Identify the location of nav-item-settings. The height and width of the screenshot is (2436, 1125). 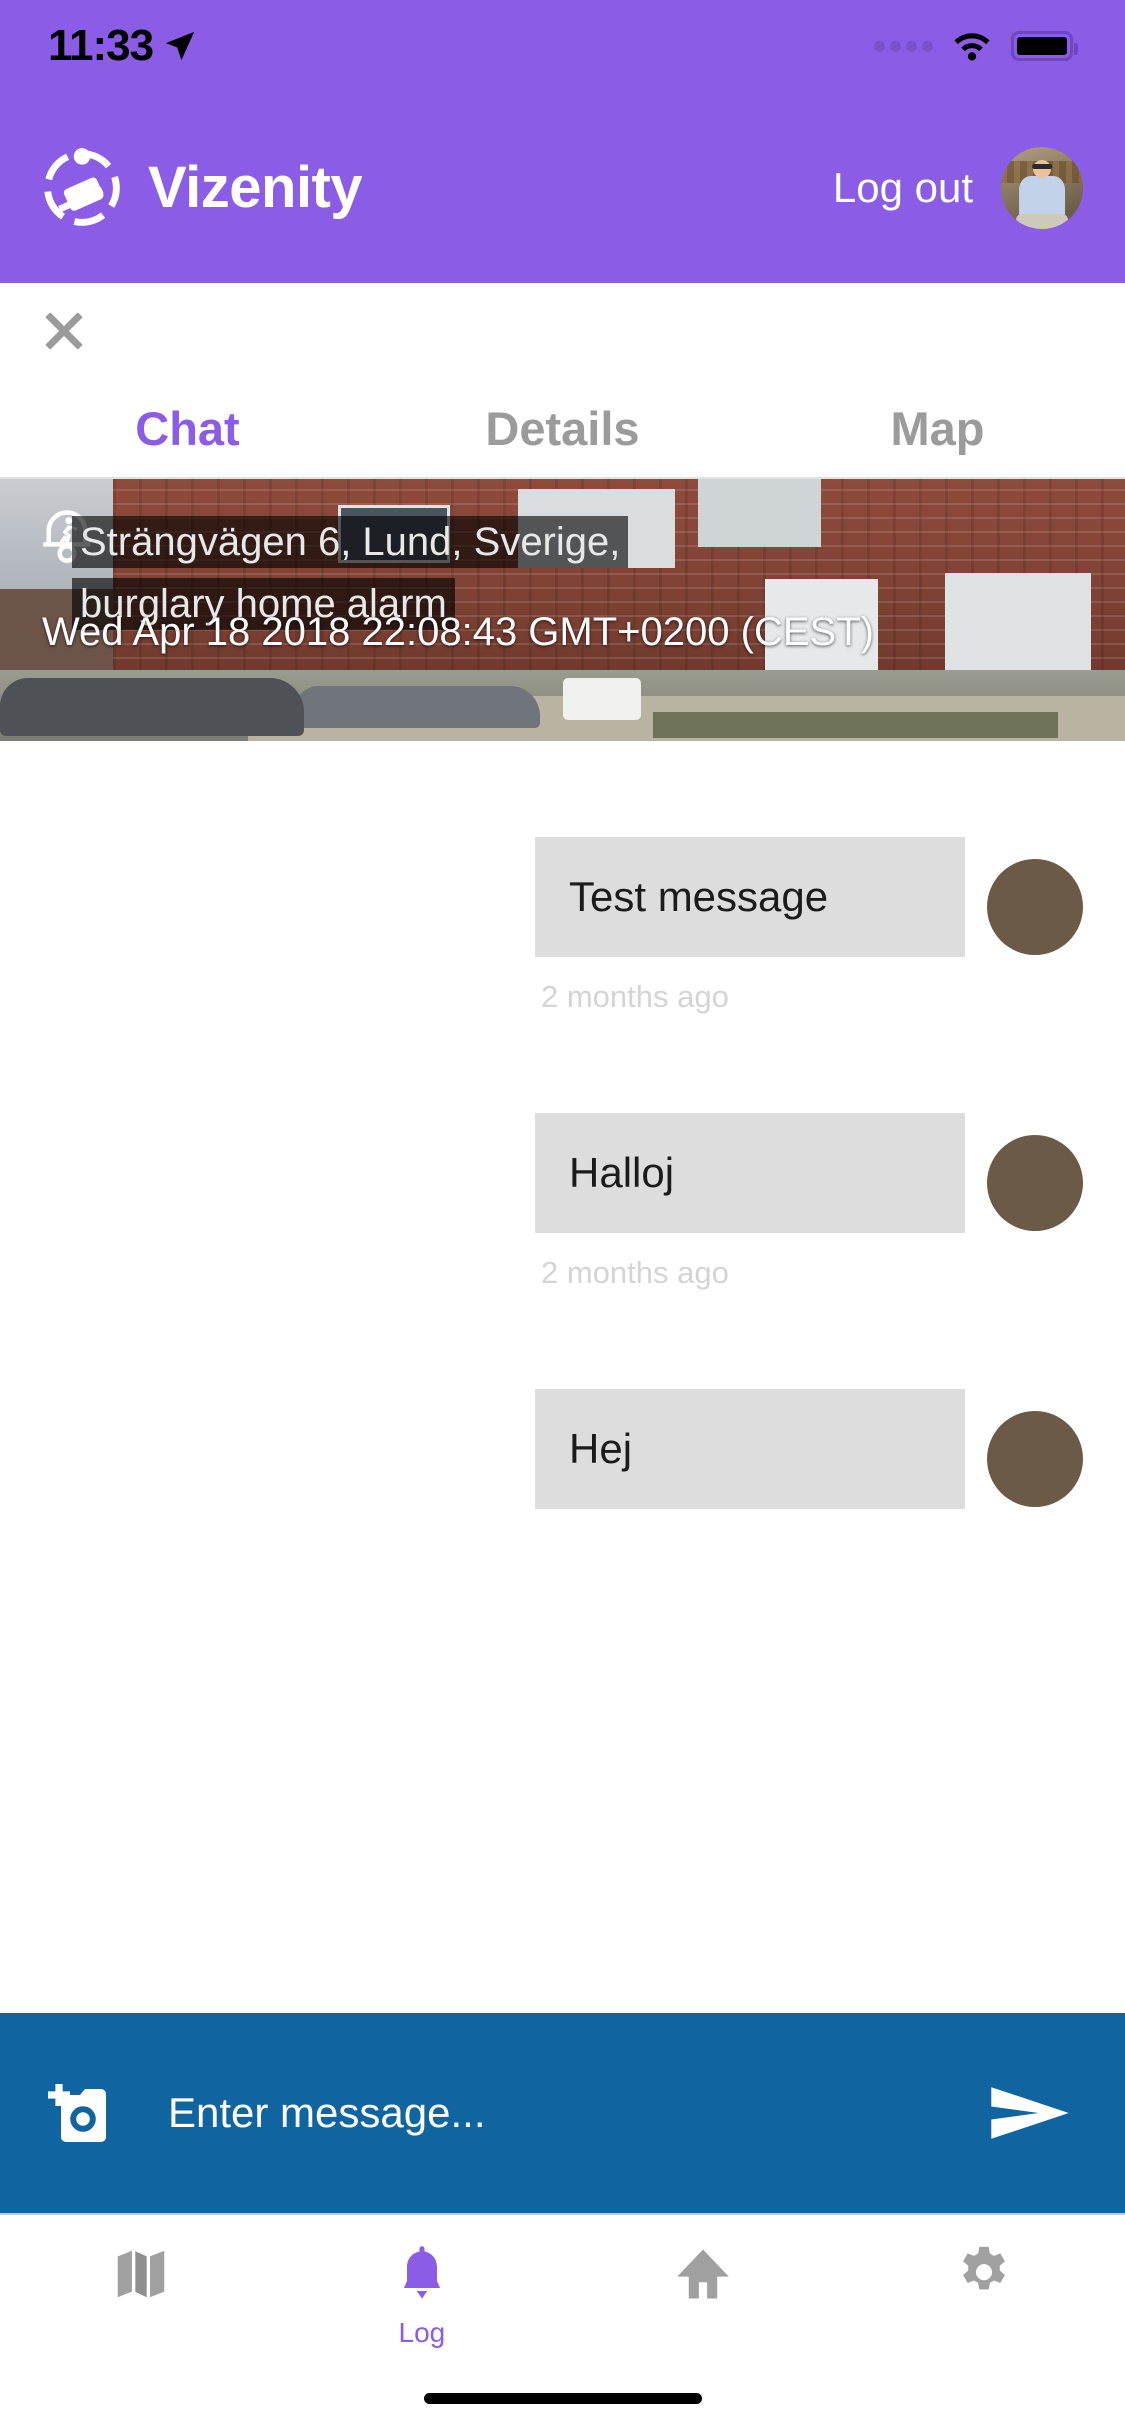
(984, 2274).